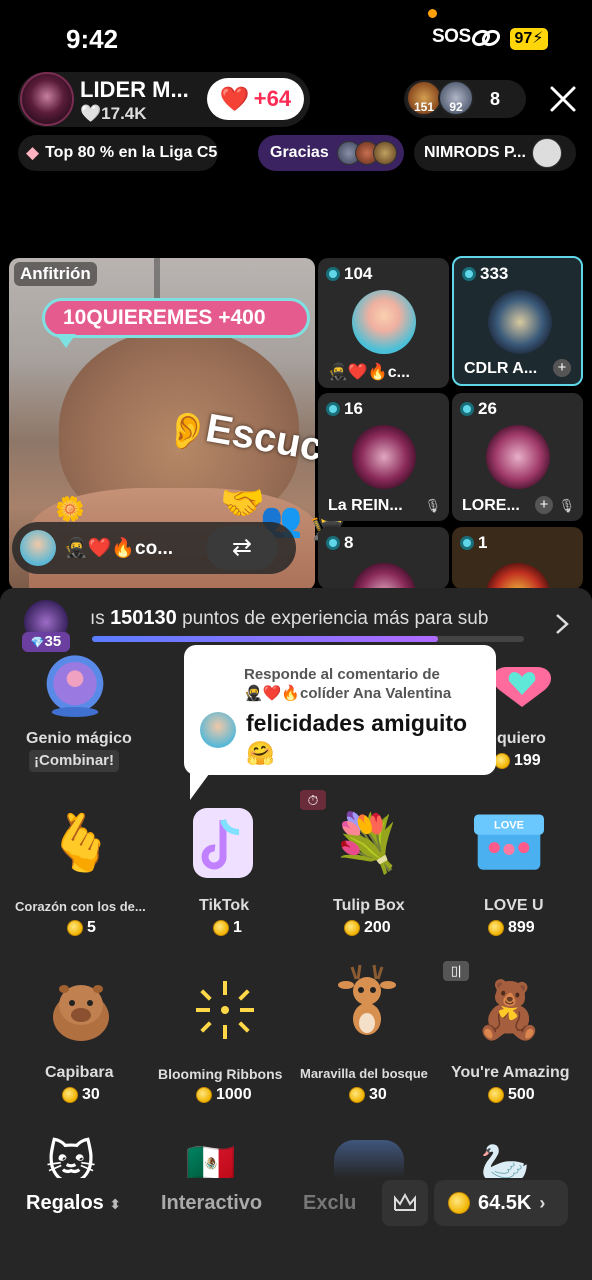  What do you see at coordinates (211, 1203) in the screenshot?
I see `tab-interactivo: Interactivo` at bounding box center [211, 1203].